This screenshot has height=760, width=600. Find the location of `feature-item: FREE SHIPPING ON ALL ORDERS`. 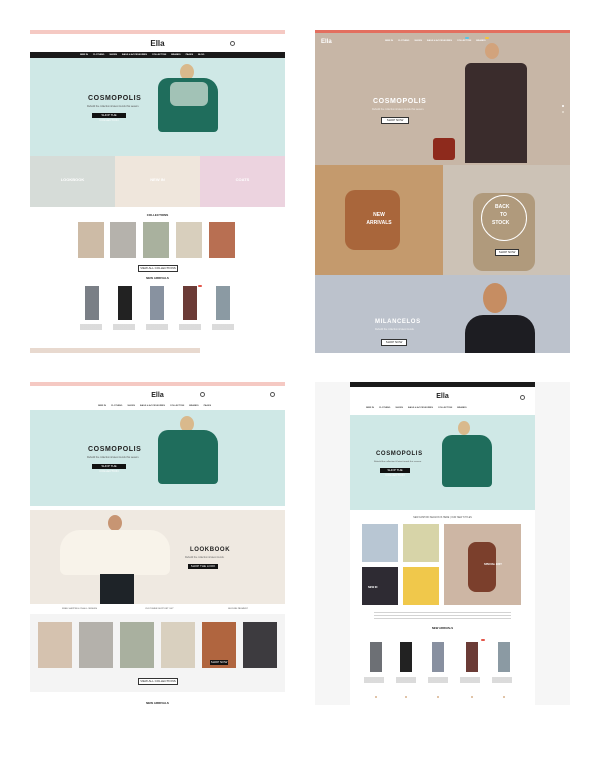

feature-item: FREE SHIPPING ON ALL ORDERS is located at coordinates (80, 609).